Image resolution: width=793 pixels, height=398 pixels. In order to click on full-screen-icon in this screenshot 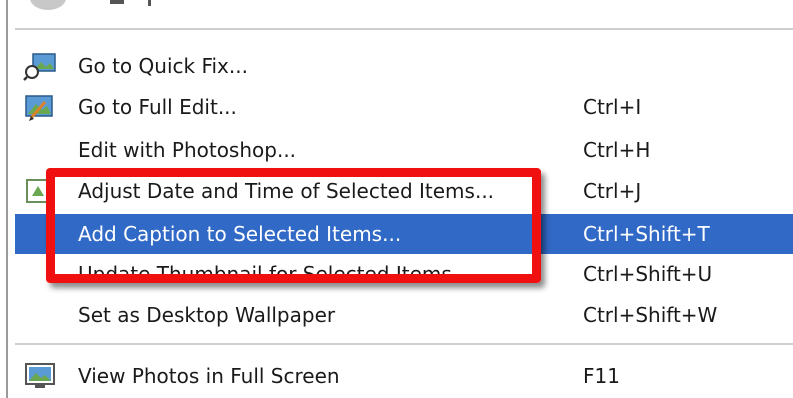, I will do `click(40, 376)`.